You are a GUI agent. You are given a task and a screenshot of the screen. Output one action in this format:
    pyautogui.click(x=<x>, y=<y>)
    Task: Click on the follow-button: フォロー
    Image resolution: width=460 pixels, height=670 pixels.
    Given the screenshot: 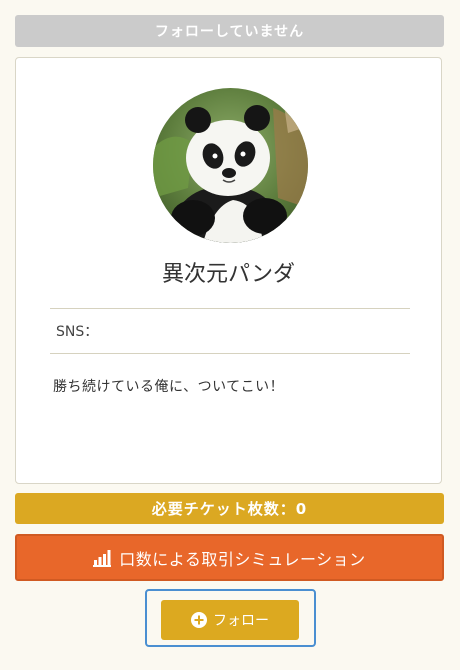 What is the action you would take?
    pyautogui.click(x=230, y=620)
    